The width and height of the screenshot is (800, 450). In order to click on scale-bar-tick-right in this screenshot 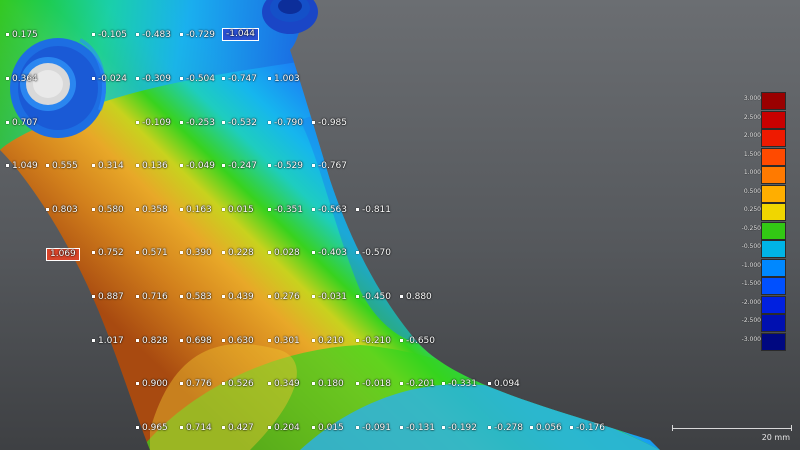, I will do `click(791, 428)`.